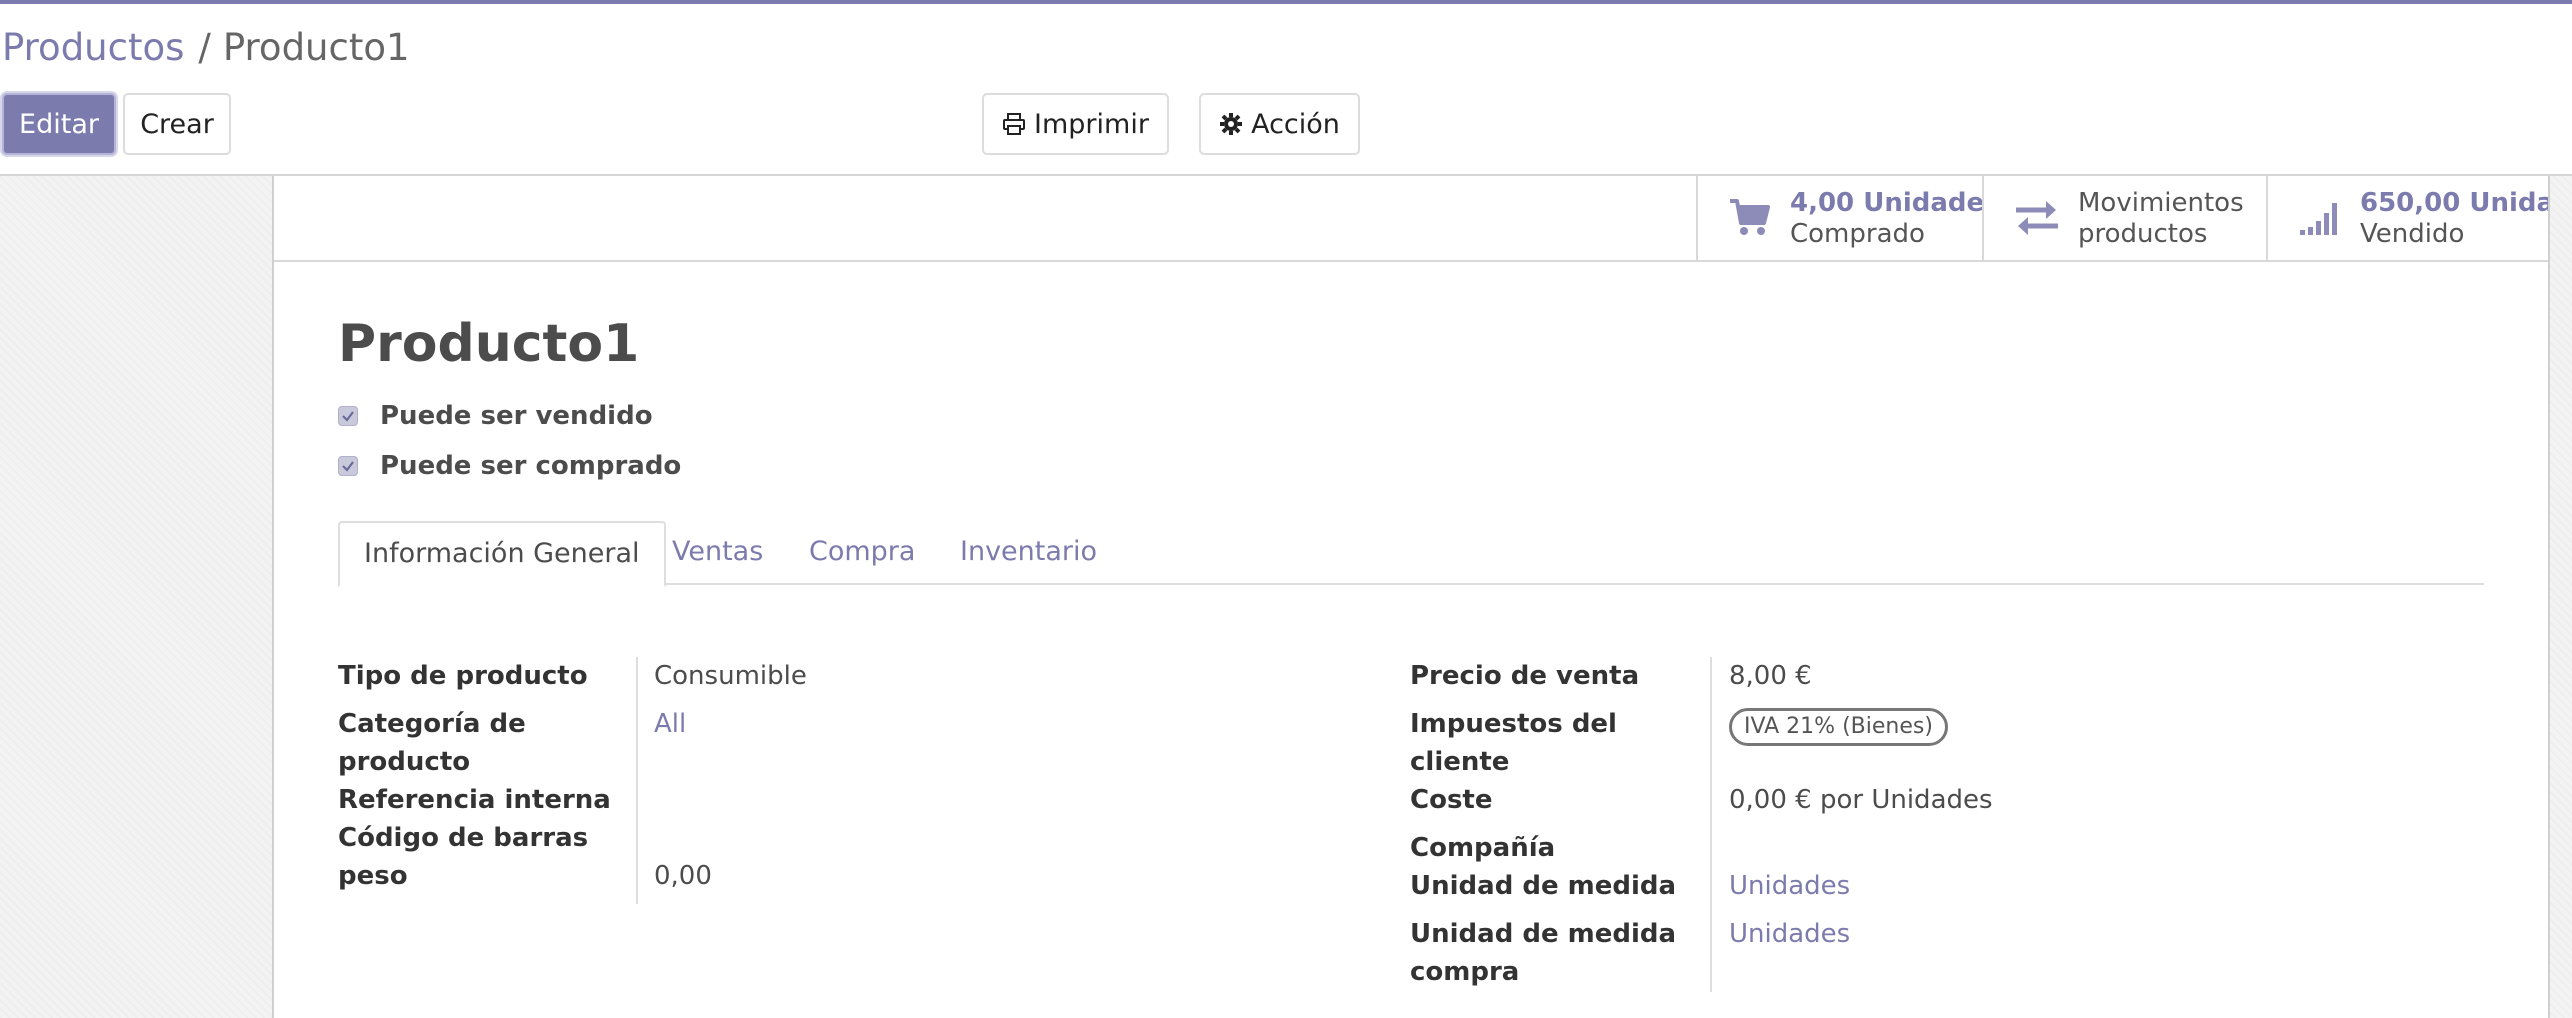 The image size is (2572, 1018). I want to click on uom-label: Unidad de medida, so click(1543, 886).